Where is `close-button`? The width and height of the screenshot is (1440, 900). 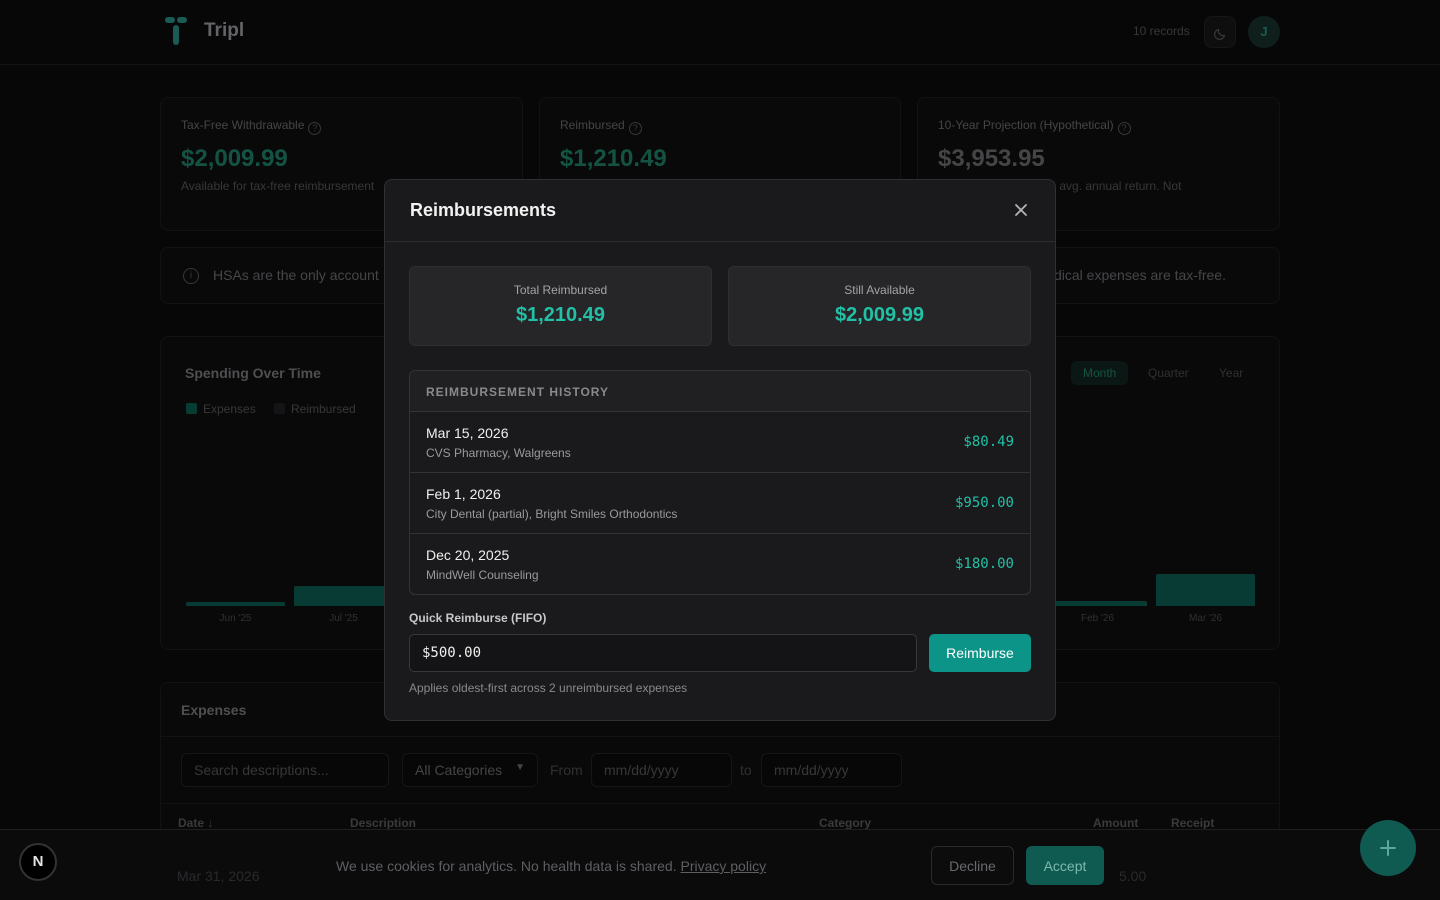
close-button is located at coordinates (1021, 210).